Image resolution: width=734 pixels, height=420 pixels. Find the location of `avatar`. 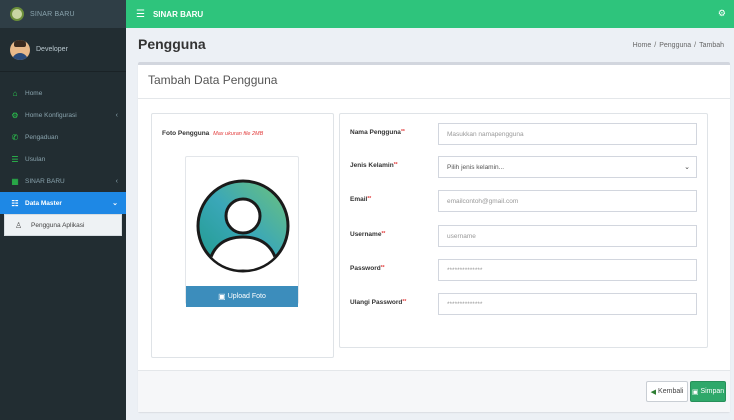

avatar is located at coordinates (20, 49).